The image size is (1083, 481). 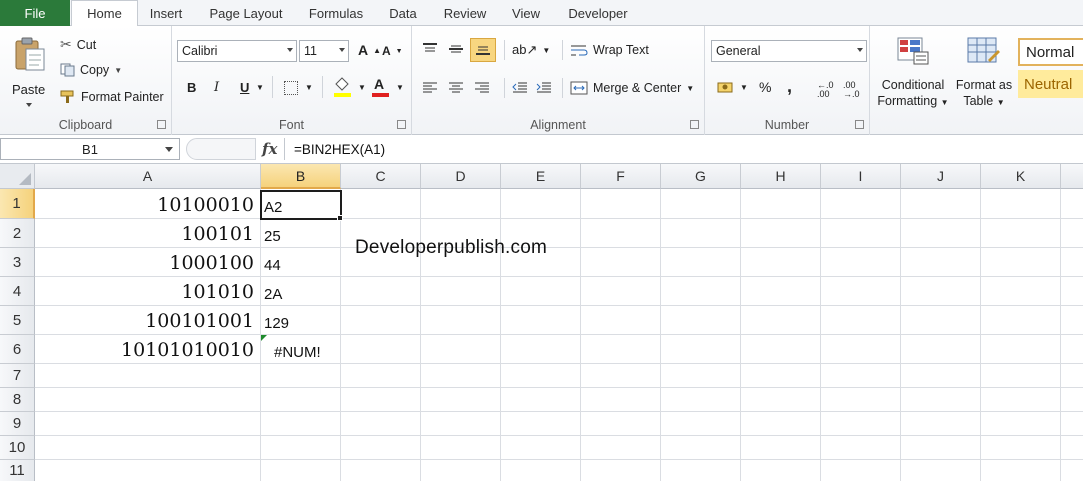 What do you see at coordinates (520, 88) in the screenshot?
I see `decrease-indent-icon` at bounding box center [520, 88].